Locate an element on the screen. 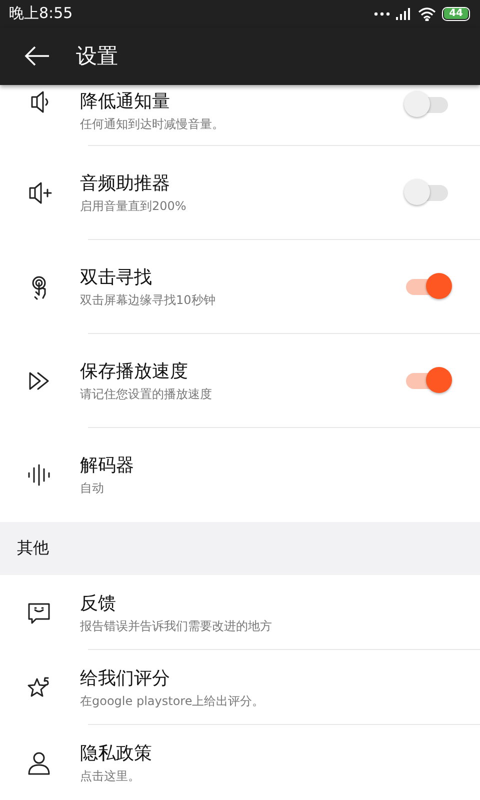 Image resolution: width=480 pixels, height=800 pixels. back-button is located at coordinates (37, 56).